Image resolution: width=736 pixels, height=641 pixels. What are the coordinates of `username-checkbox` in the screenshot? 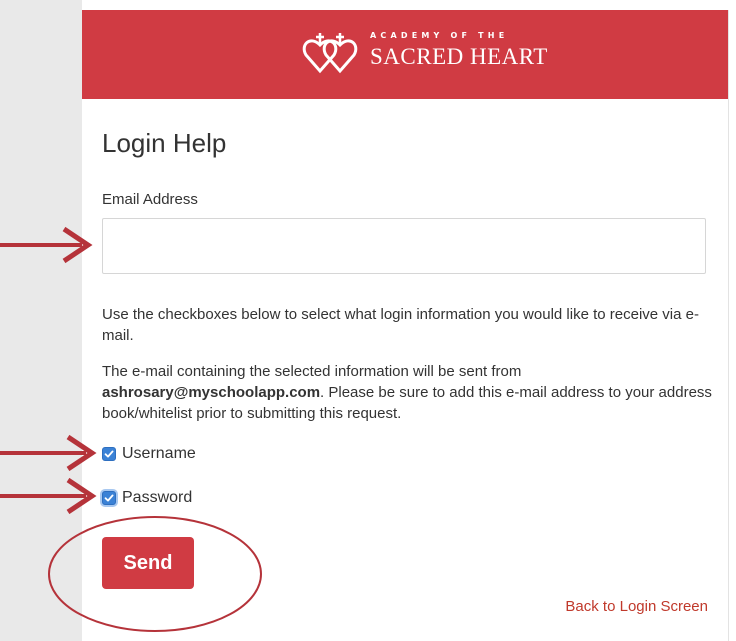 It's located at (109, 454).